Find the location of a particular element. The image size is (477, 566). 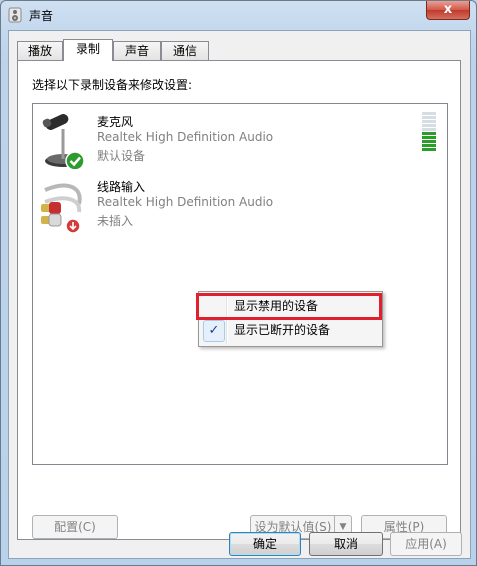

tab-playback: 播放 is located at coordinates (40, 50).